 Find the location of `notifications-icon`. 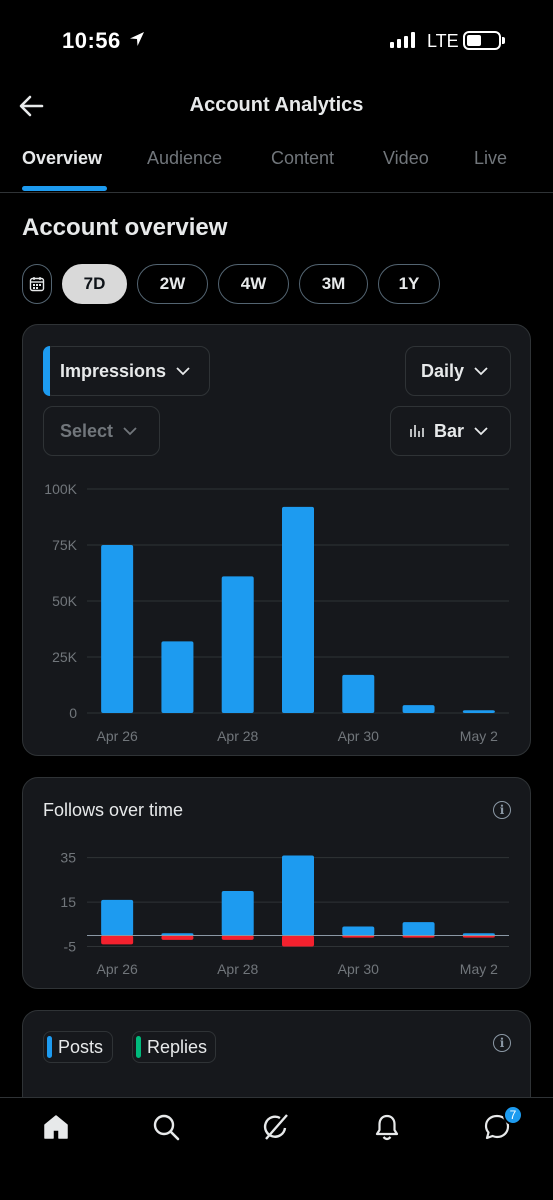

notifications-icon is located at coordinates (387, 1127).